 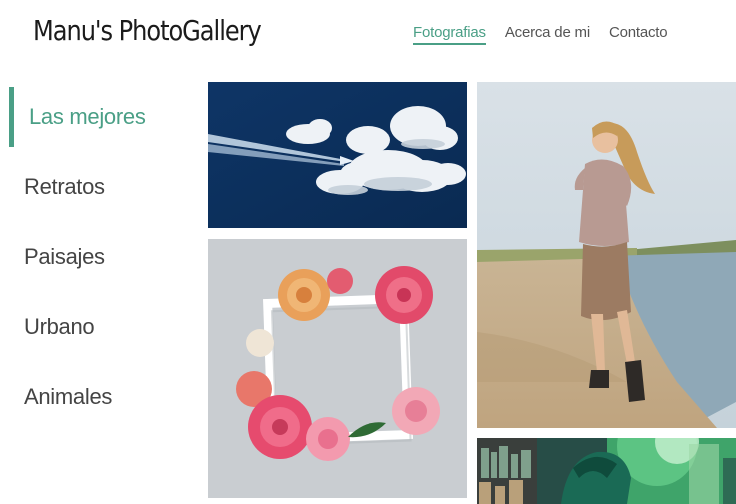 I want to click on top-navigation: Fotografias Acerca de mi Contacto, so click(x=540, y=34).